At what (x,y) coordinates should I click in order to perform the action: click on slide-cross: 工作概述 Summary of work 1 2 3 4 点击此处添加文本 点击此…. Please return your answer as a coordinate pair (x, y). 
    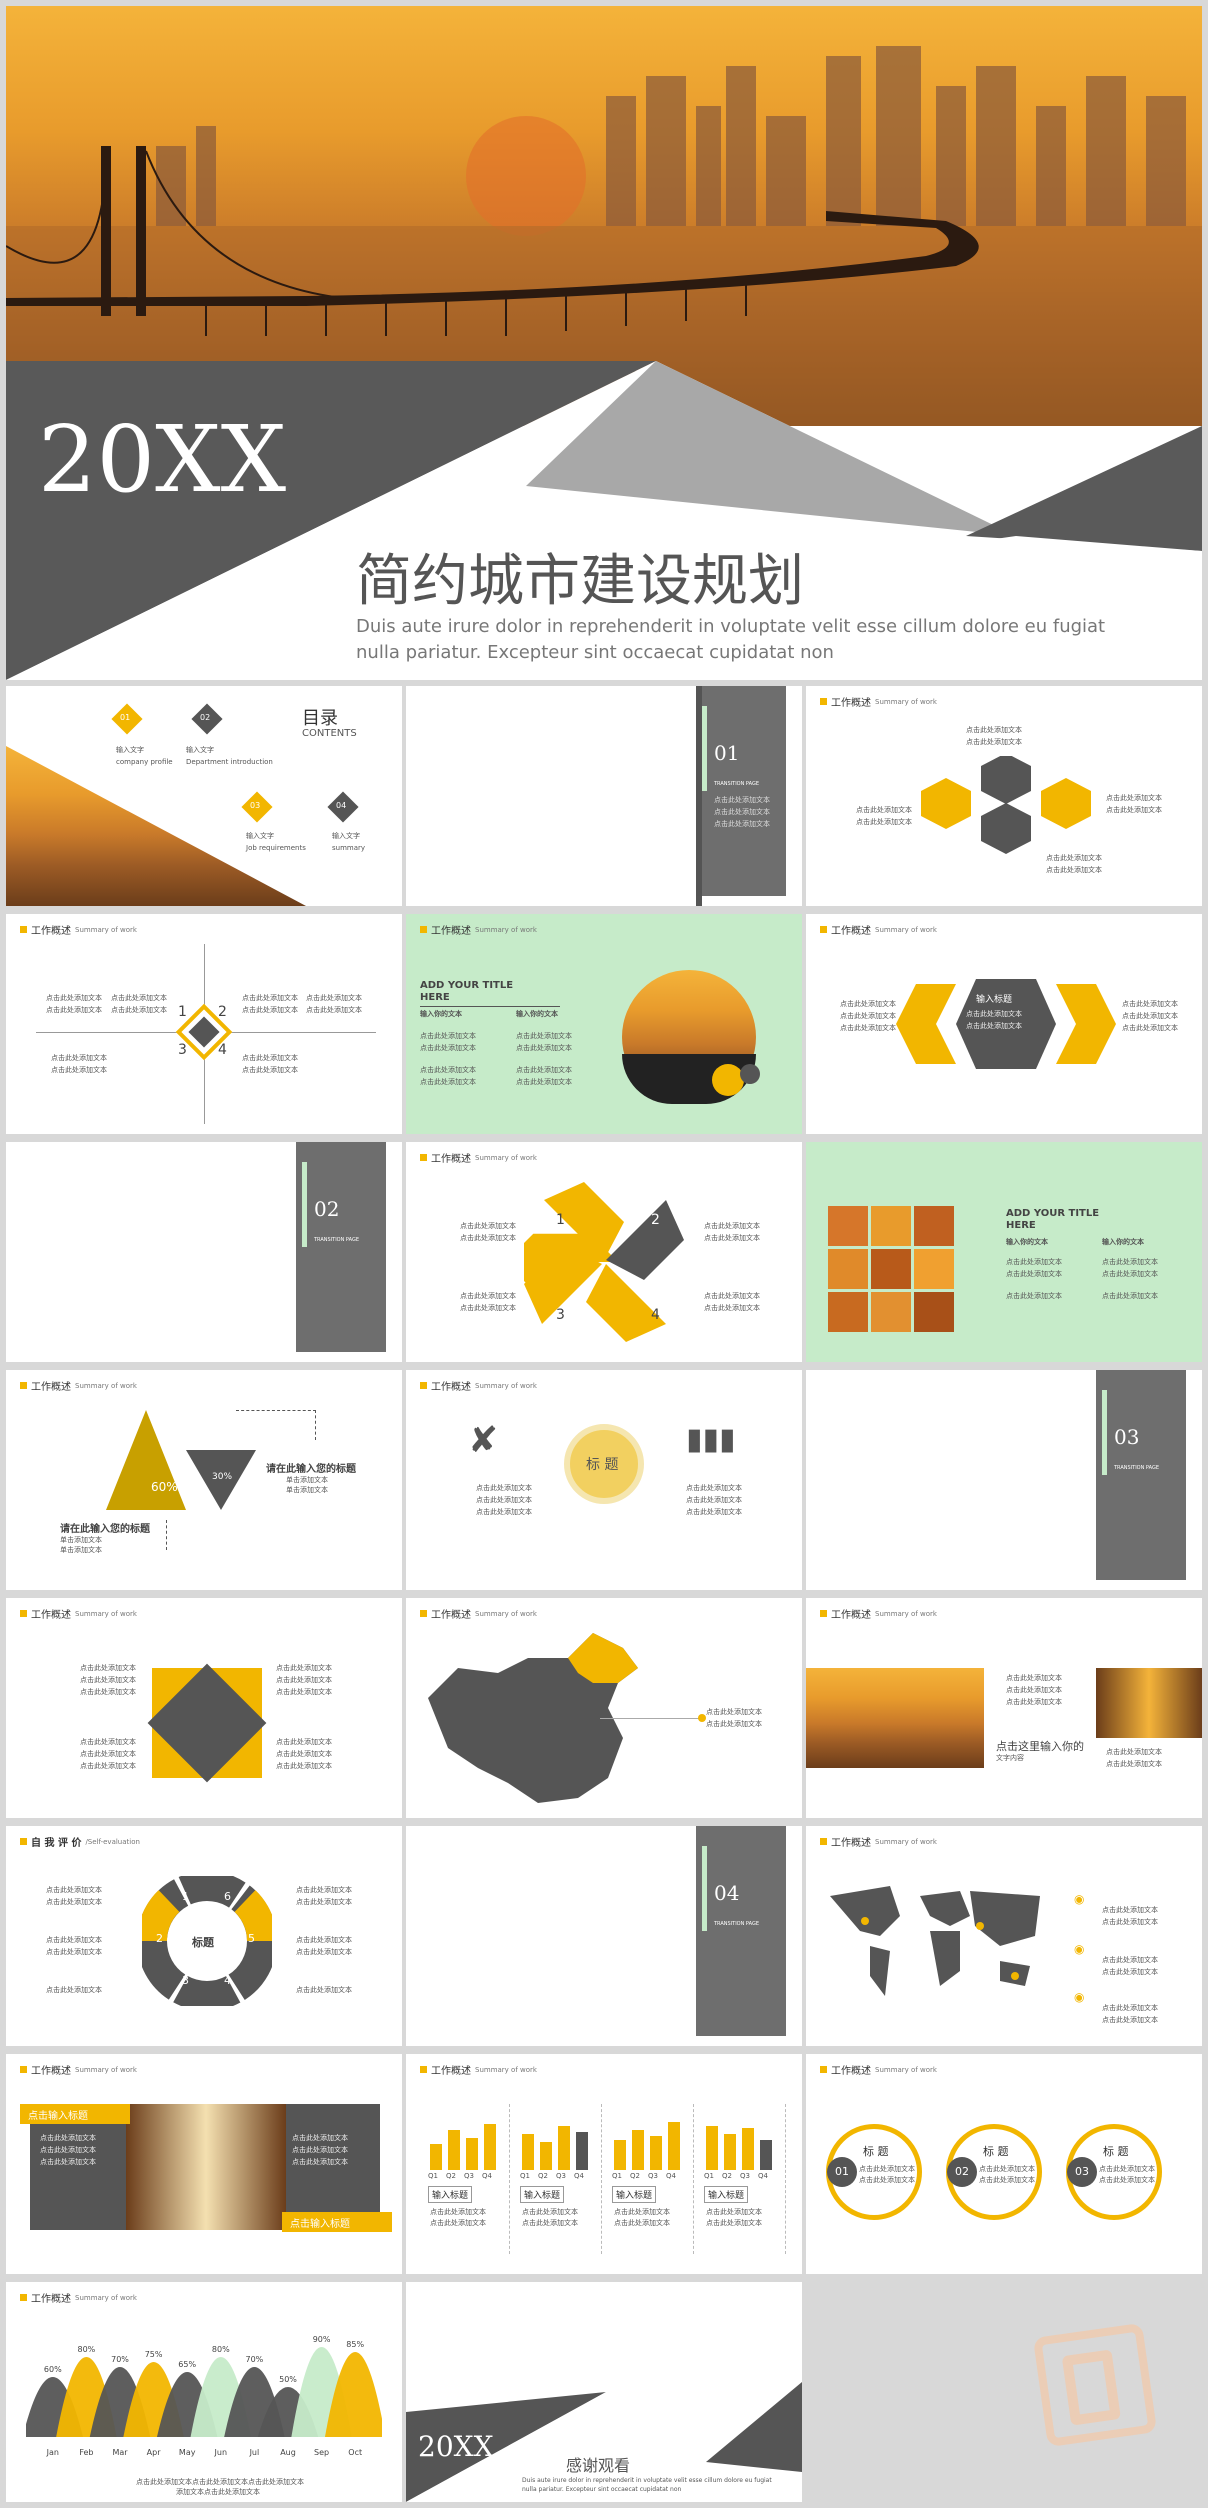
    Looking at the image, I should click on (204, 1024).